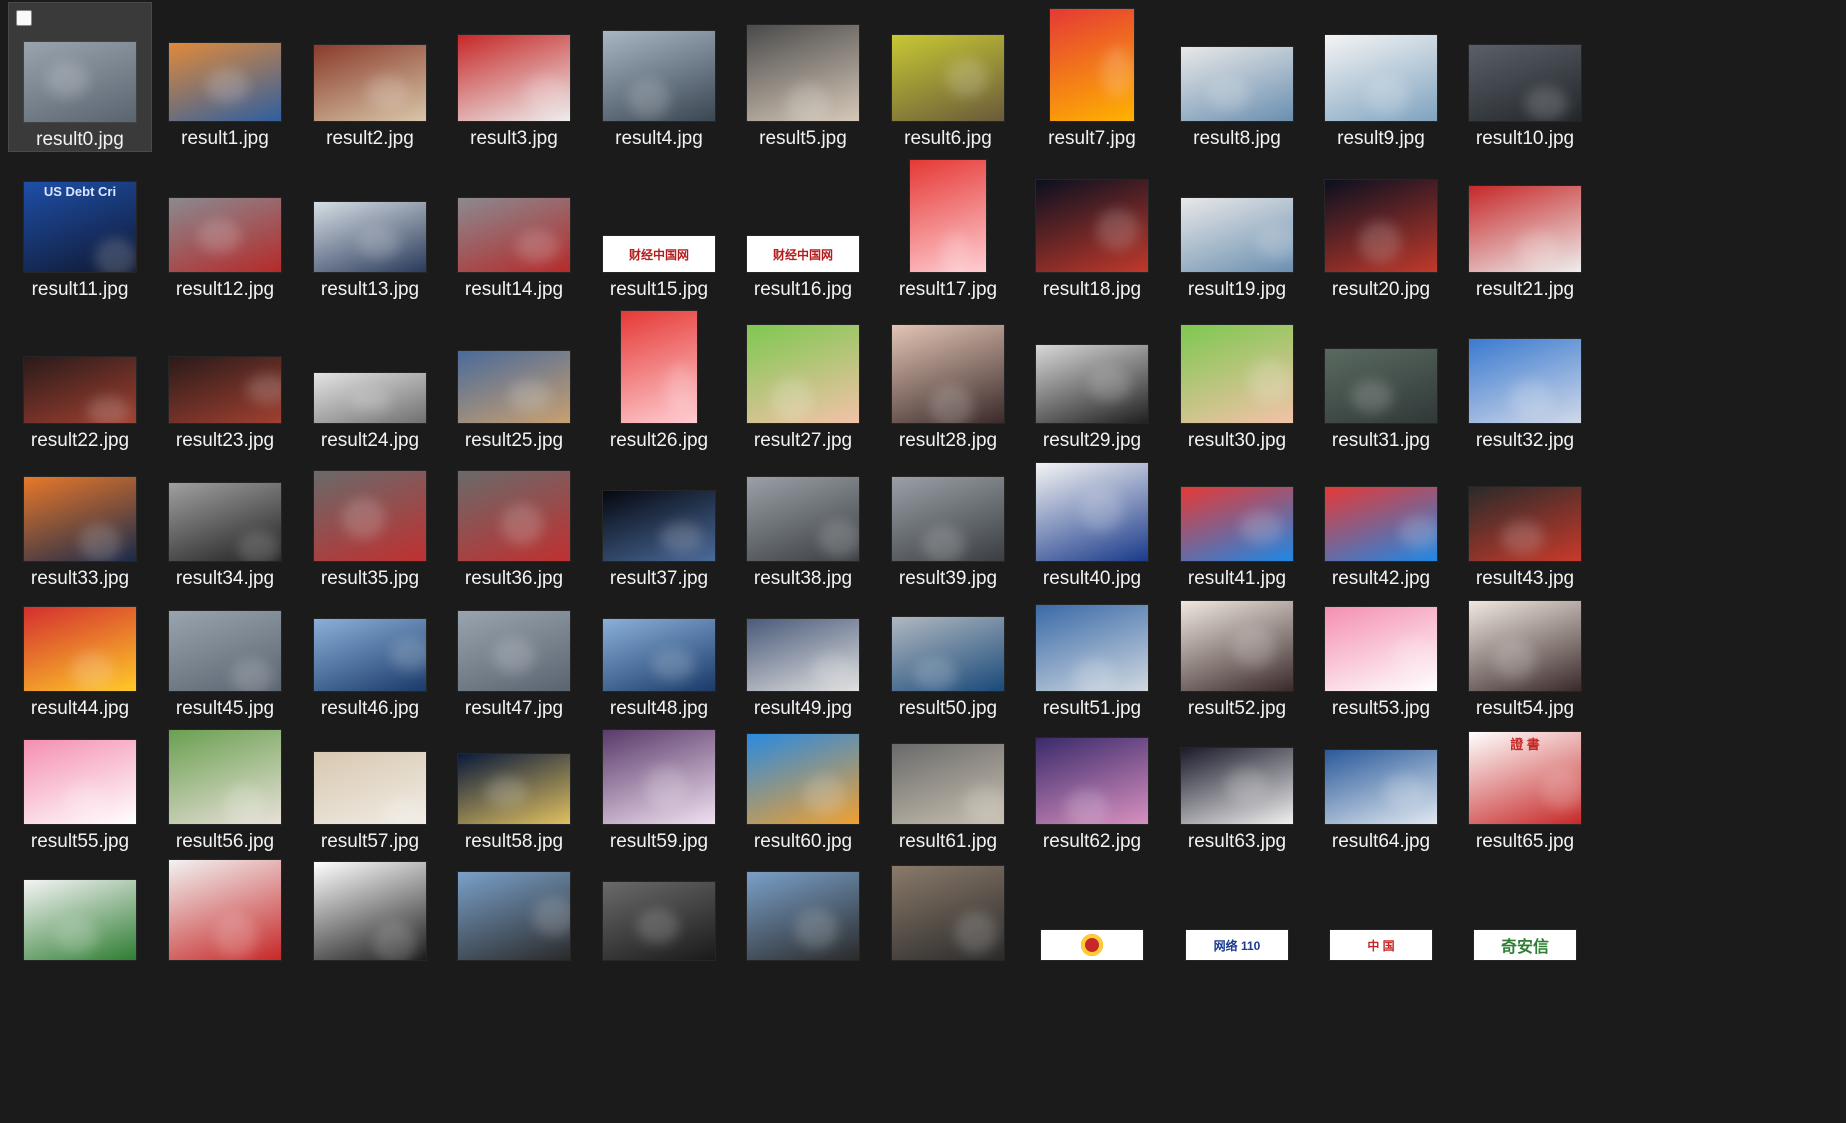  What do you see at coordinates (1525, 440) in the screenshot?
I see `file-name-label: result32.jpg` at bounding box center [1525, 440].